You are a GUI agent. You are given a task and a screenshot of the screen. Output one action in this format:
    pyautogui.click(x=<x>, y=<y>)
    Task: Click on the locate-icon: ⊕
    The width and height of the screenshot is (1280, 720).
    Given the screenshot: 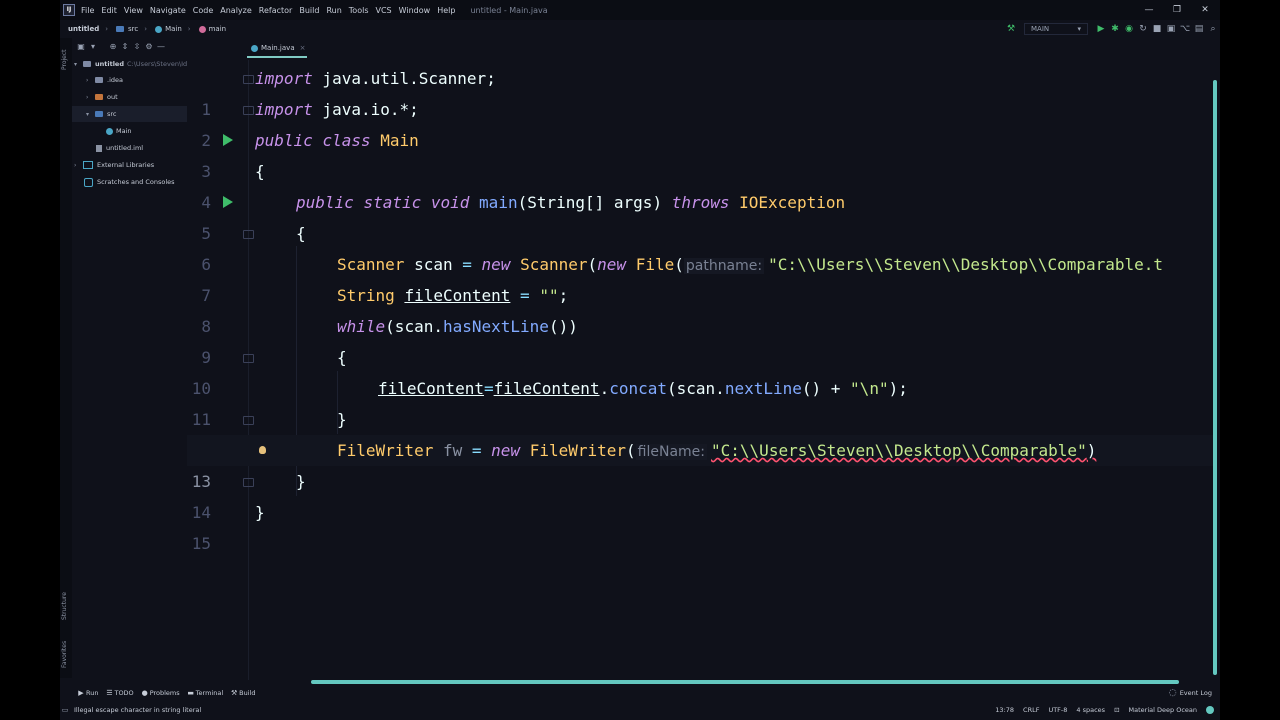 What is the action you would take?
    pyautogui.click(x=113, y=46)
    